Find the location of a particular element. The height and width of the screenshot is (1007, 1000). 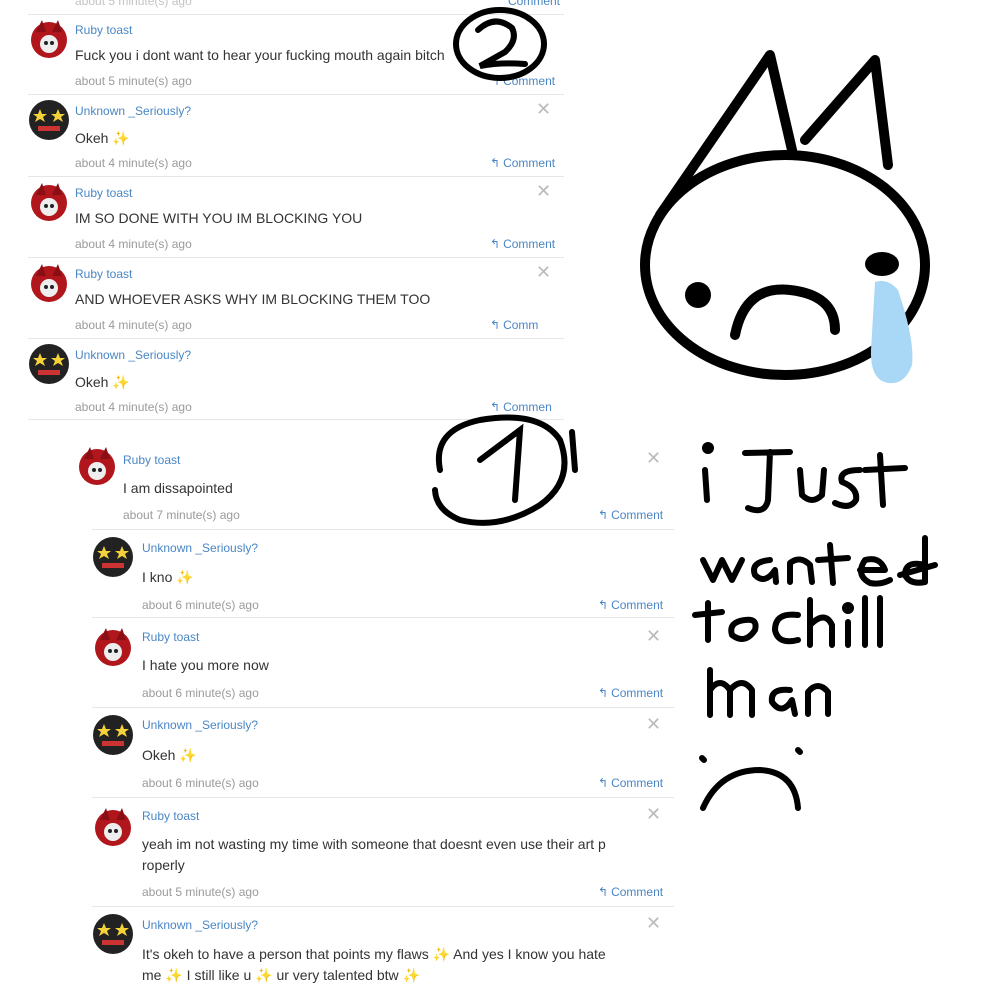

comment-text: I hate you more now is located at coordinates (205, 665).